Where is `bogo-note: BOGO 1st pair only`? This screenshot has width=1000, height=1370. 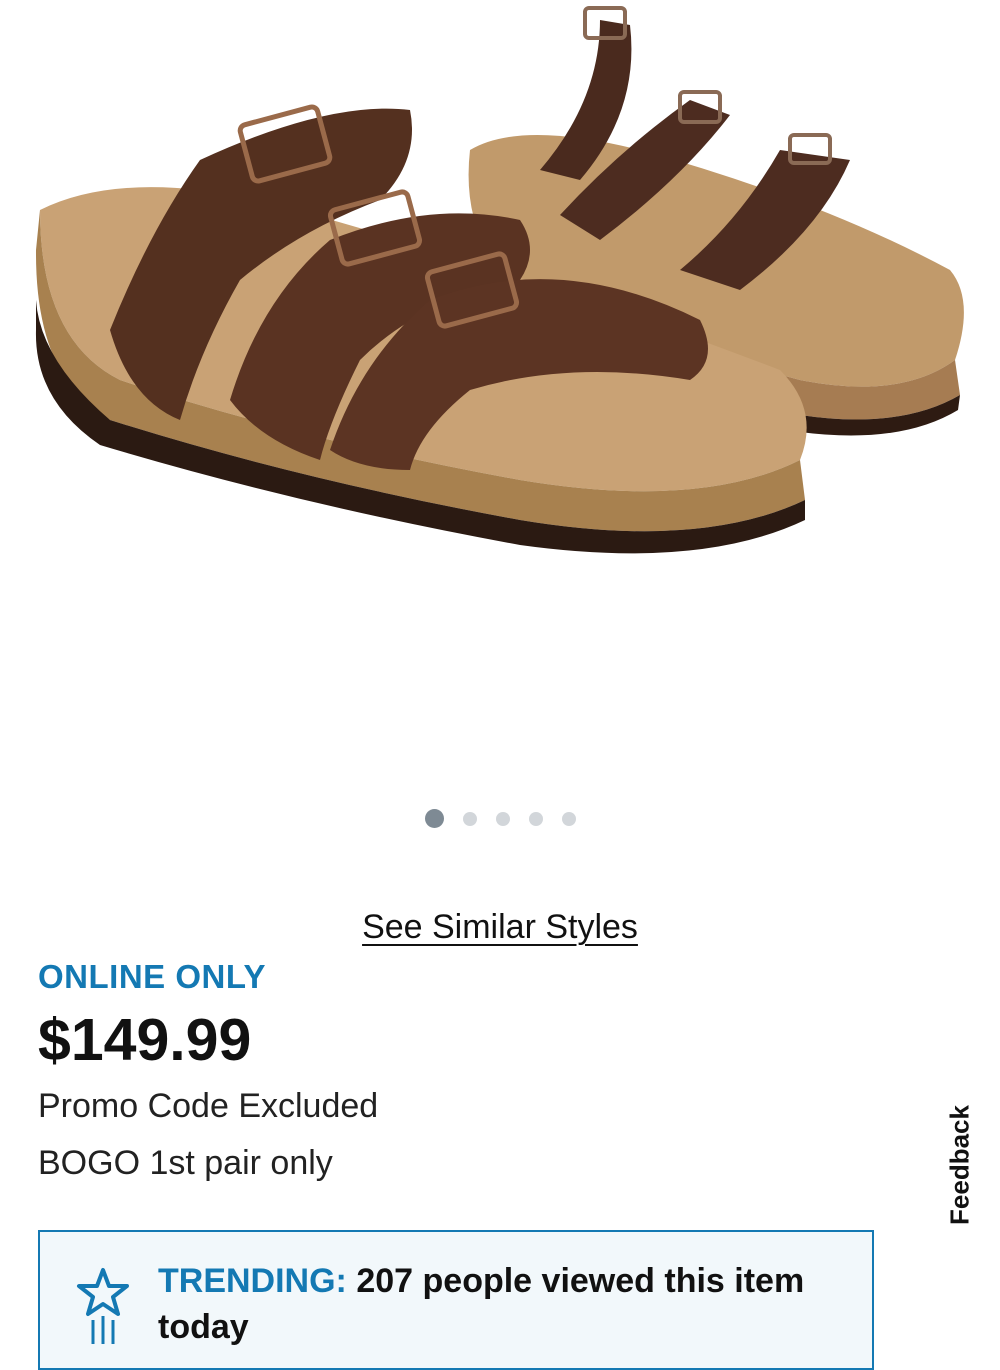
bogo-note: BOGO 1st pair only is located at coordinates (185, 1163).